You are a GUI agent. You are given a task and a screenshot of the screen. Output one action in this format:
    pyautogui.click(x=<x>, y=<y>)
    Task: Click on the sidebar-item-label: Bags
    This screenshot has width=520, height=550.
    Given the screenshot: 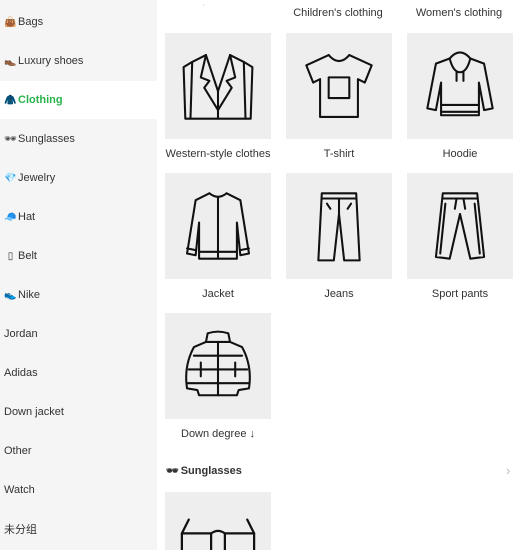 What is the action you would take?
    pyautogui.click(x=31, y=22)
    